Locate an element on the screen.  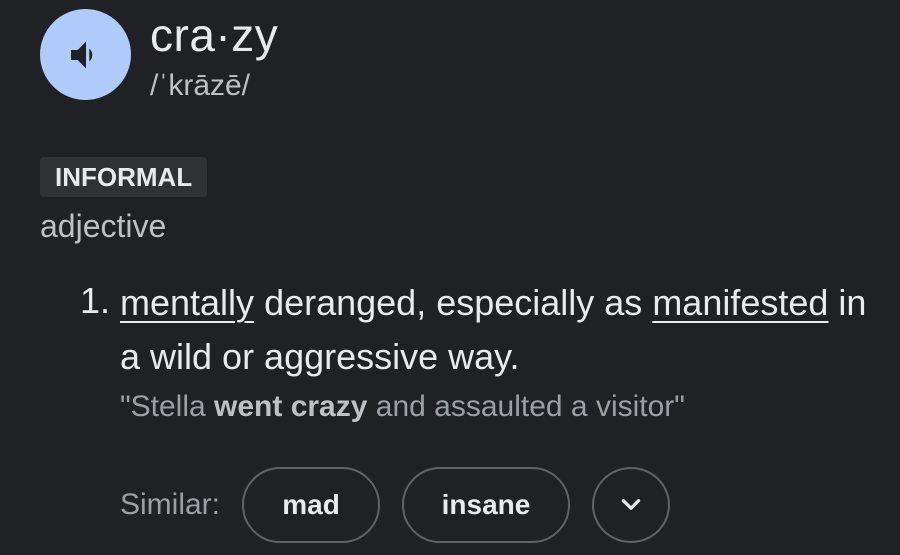
show-more-similar-button is located at coordinates (631, 505).